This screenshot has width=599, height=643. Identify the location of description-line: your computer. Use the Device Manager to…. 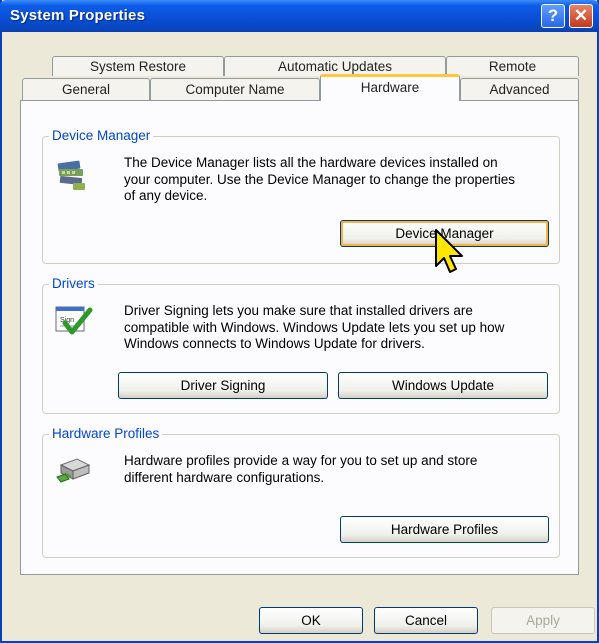
(319, 179).